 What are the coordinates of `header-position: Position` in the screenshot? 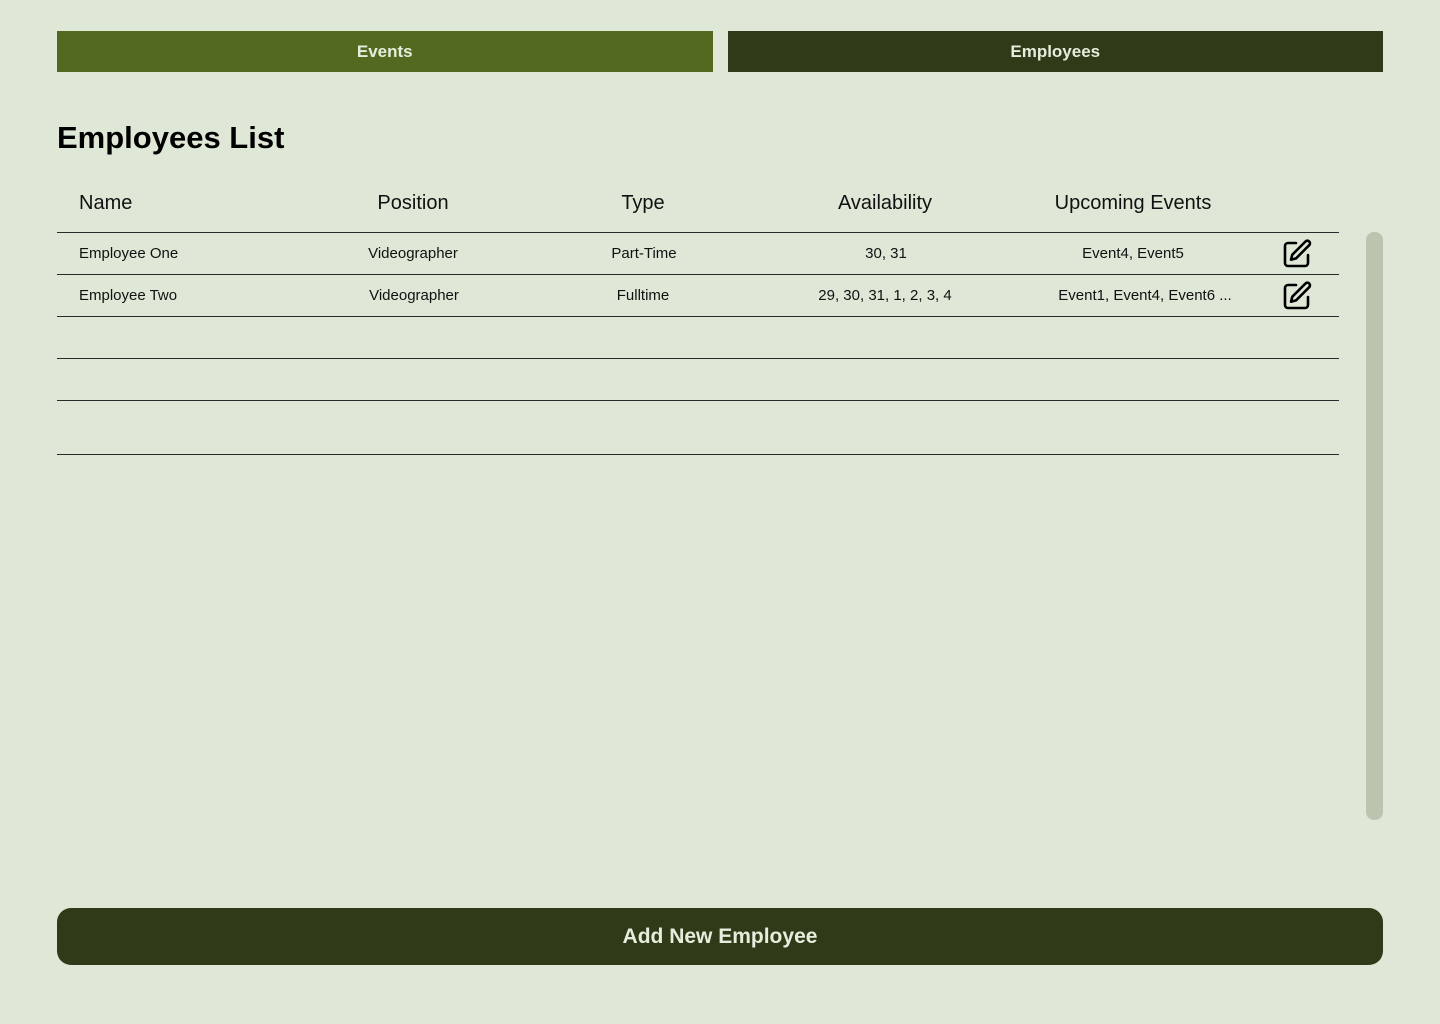 It's located at (413, 203).